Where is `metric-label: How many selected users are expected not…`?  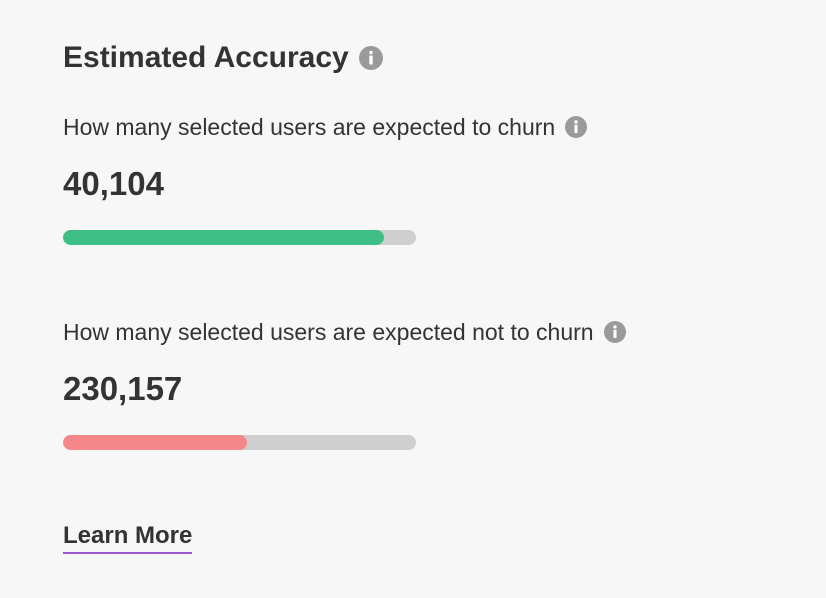 metric-label: How many selected users are expected not… is located at coordinates (328, 331).